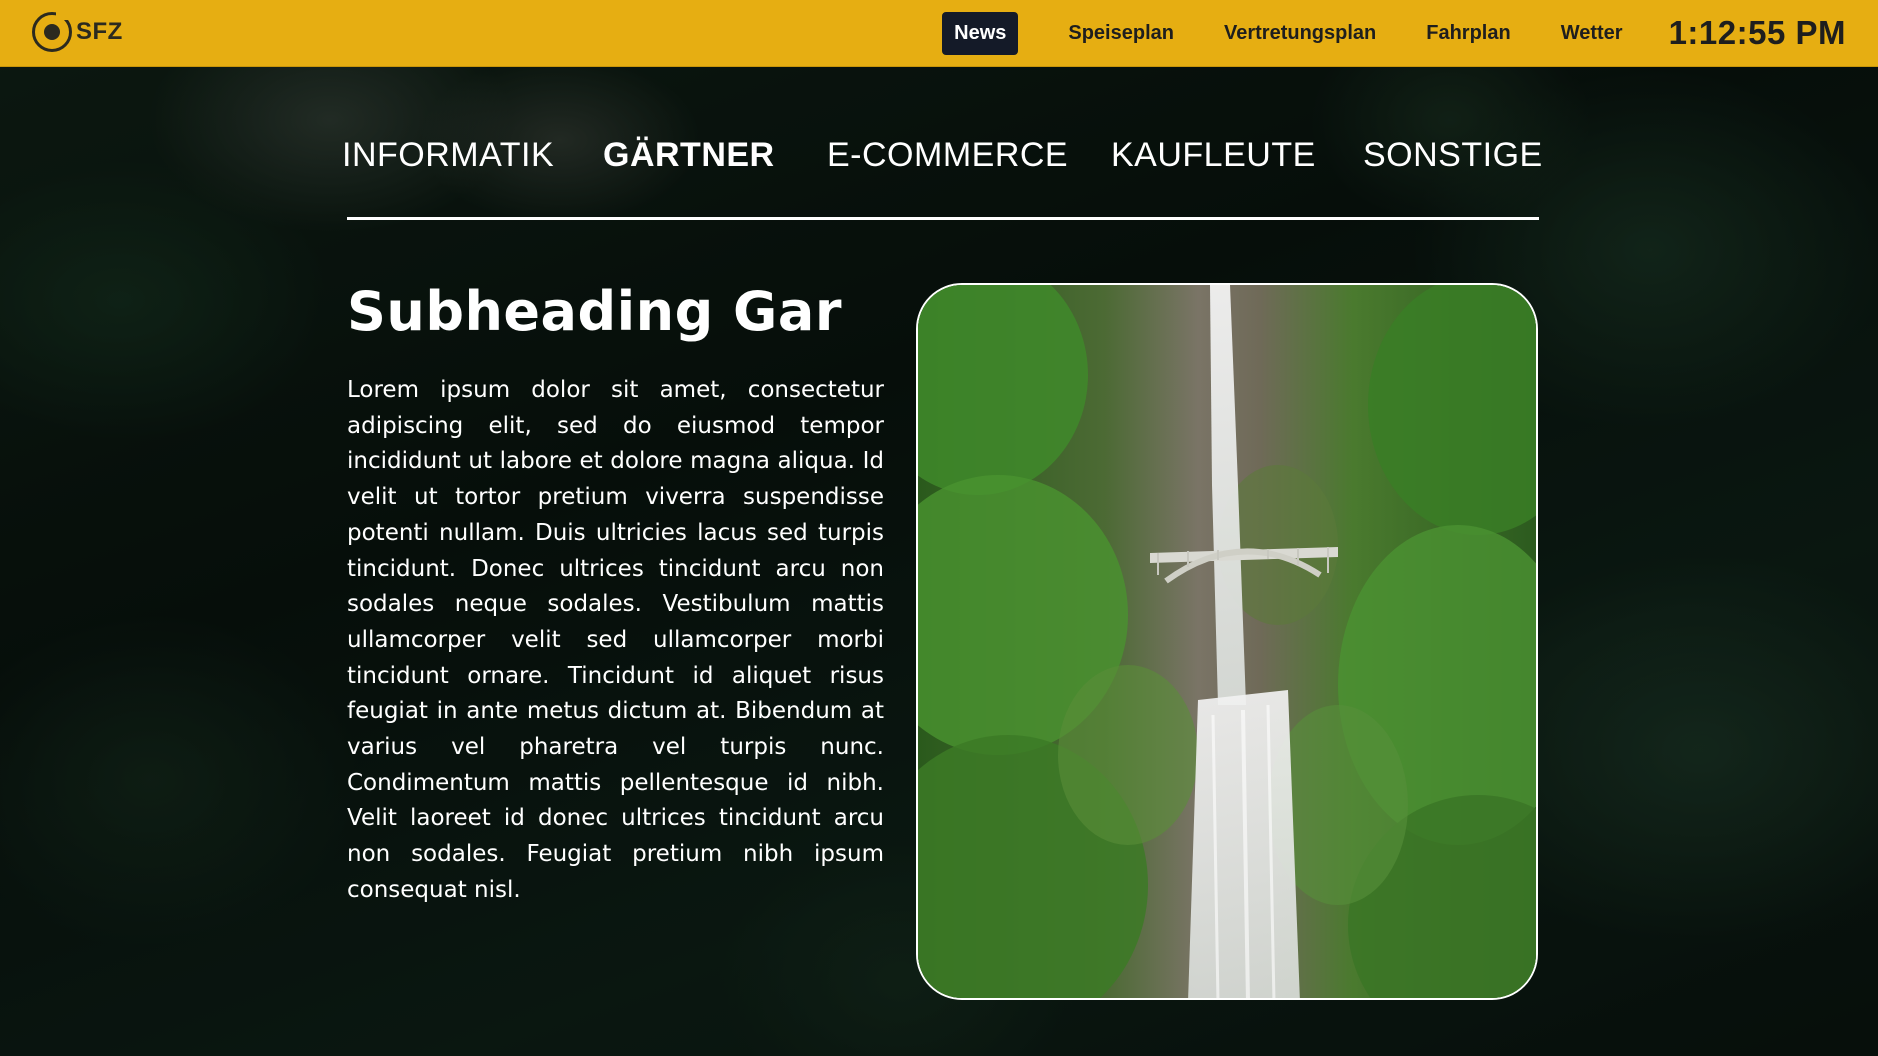 The image size is (1878, 1056). I want to click on article-subheading: Subheading Gar, so click(594, 311).